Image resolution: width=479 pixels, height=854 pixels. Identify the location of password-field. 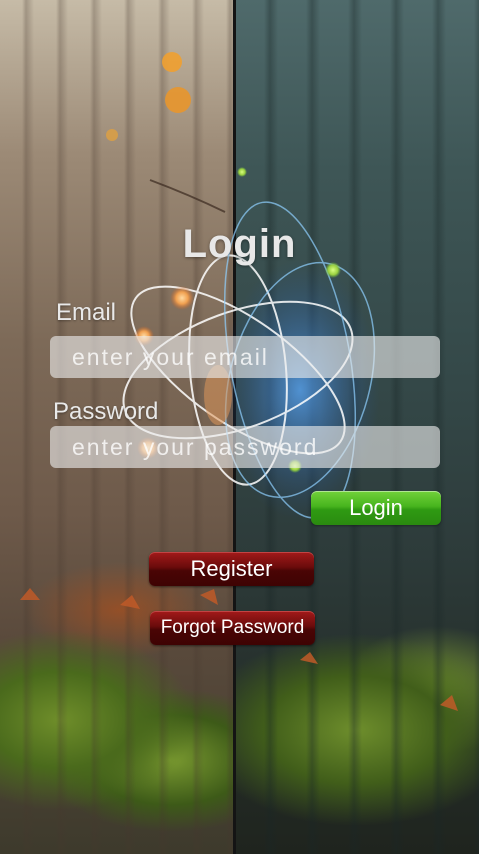
(245, 447).